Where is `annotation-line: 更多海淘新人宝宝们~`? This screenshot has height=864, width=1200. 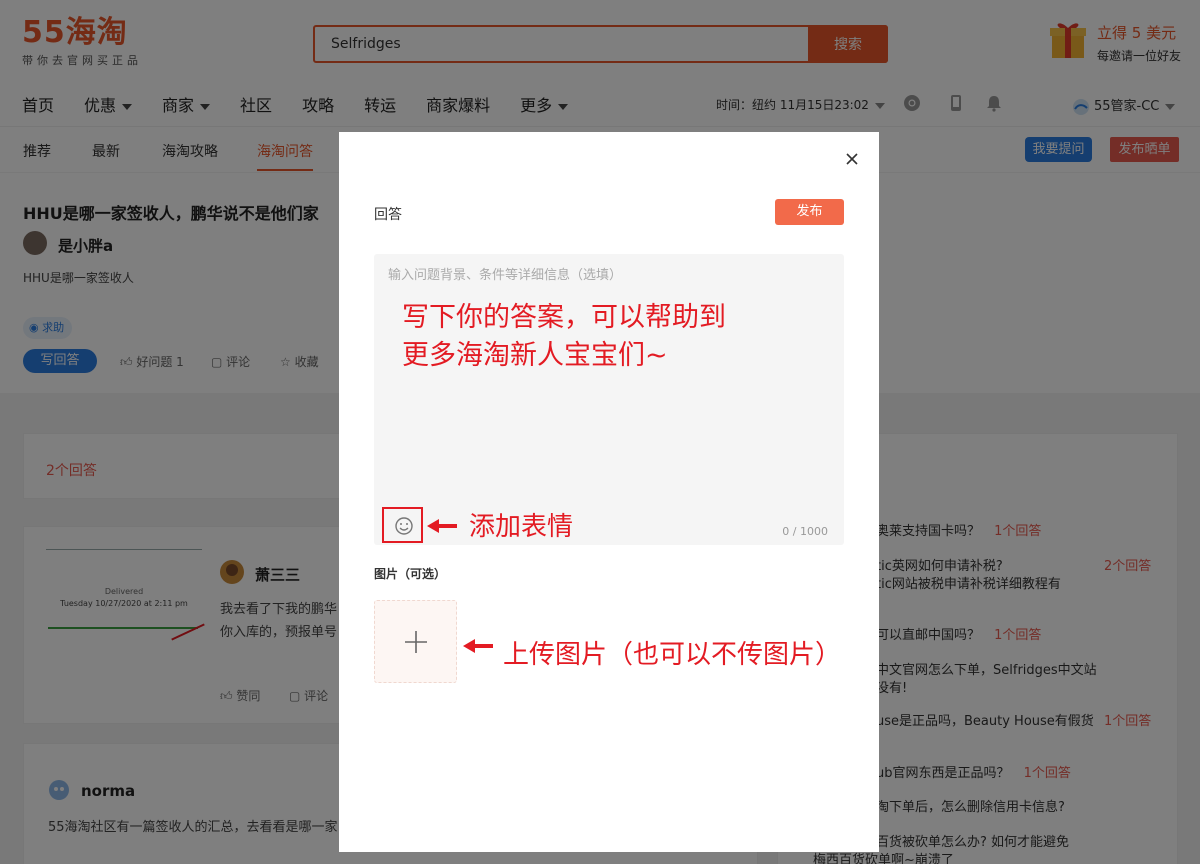
annotation-line: 更多海淘新人宝宝们~ is located at coordinates (535, 355).